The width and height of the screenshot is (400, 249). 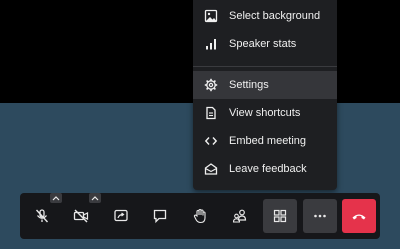 I want to click on participants-button, so click(x=240, y=216).